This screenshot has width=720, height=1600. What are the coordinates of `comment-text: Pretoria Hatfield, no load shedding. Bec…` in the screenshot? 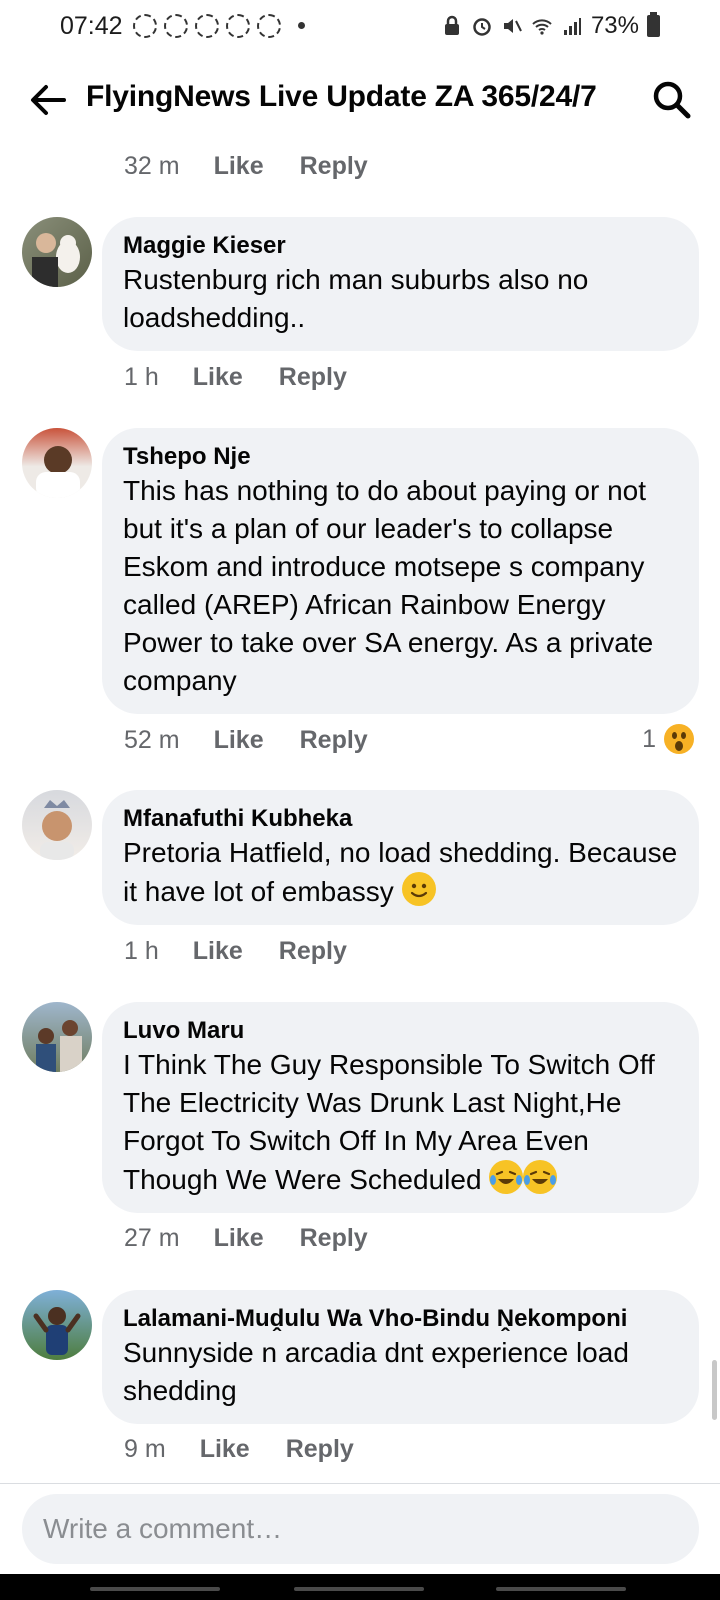 It's located at (401, 872).